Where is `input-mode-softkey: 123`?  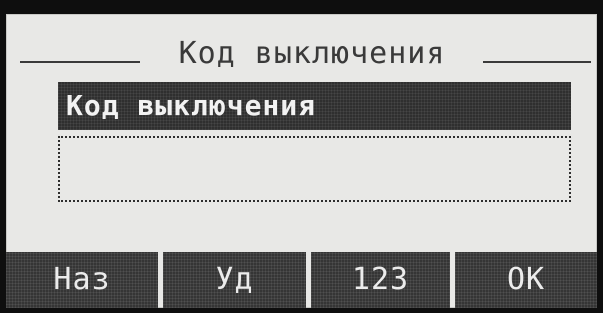 input-mode-softkey: 123 is located at coordinates (380, 280).